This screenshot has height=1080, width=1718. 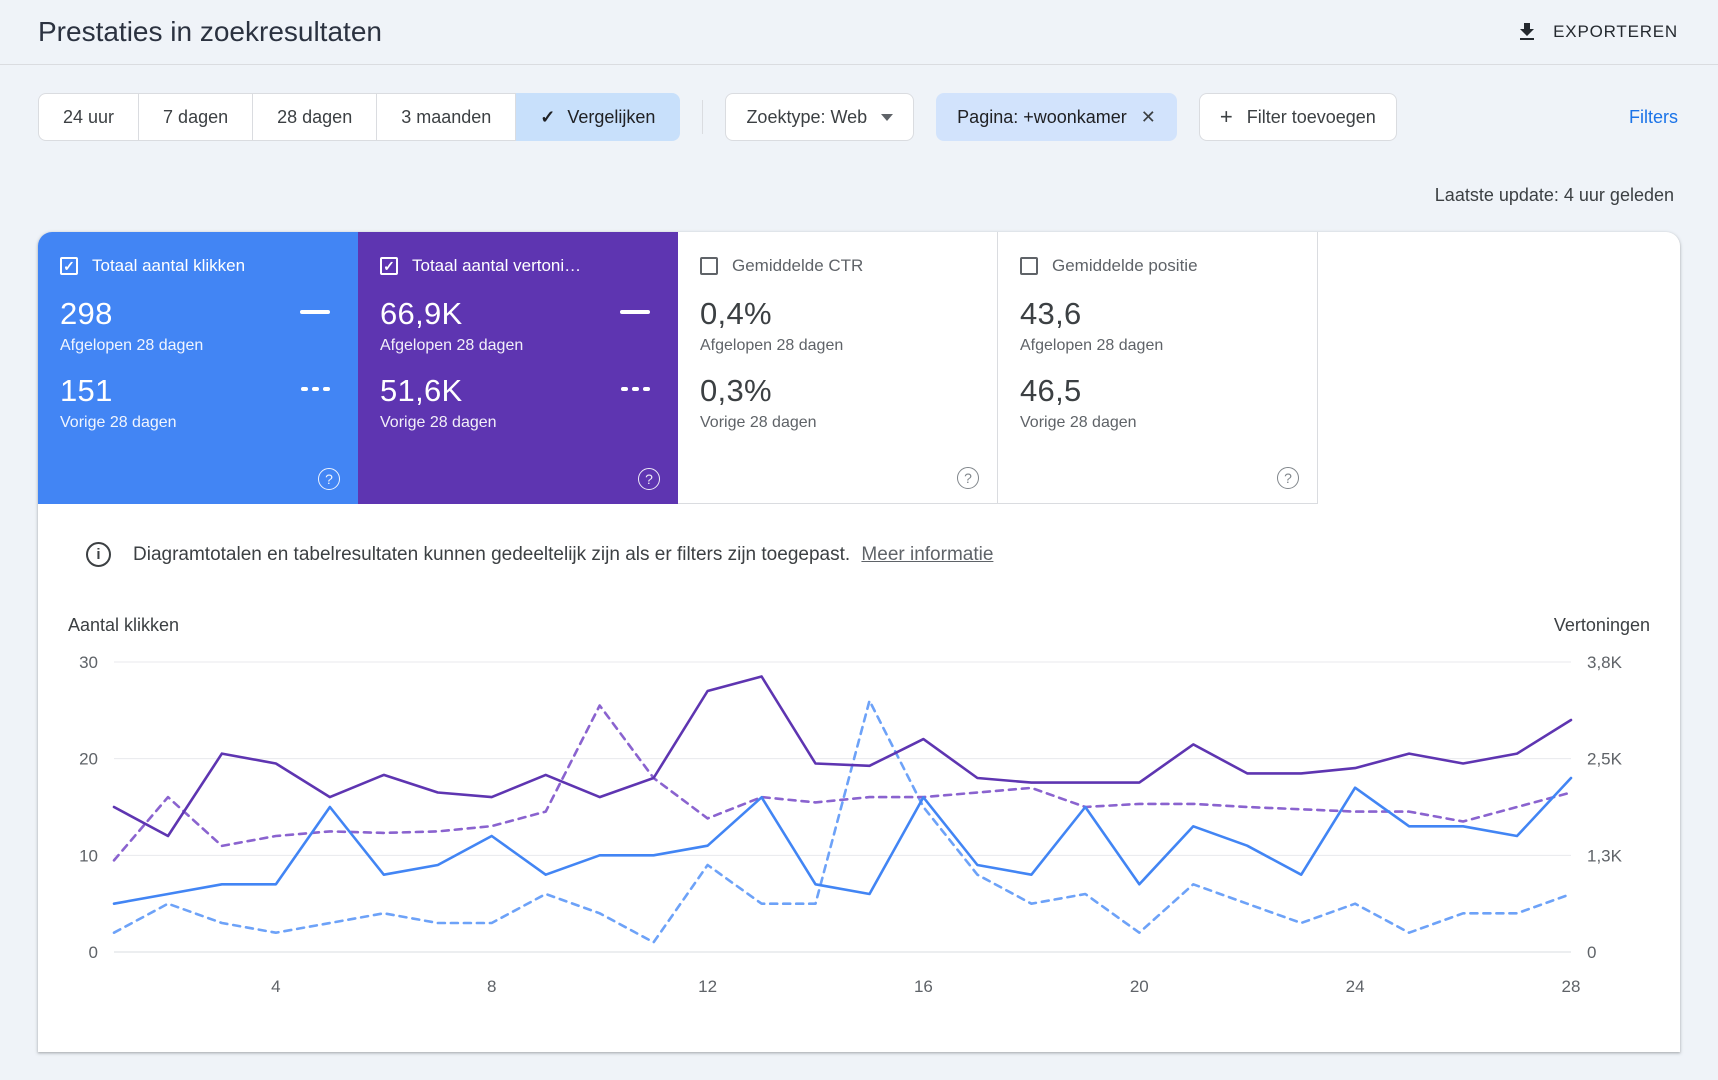 I want to click on search-type-dropdown: Zoektype: Web, so click(x=820, y=117).